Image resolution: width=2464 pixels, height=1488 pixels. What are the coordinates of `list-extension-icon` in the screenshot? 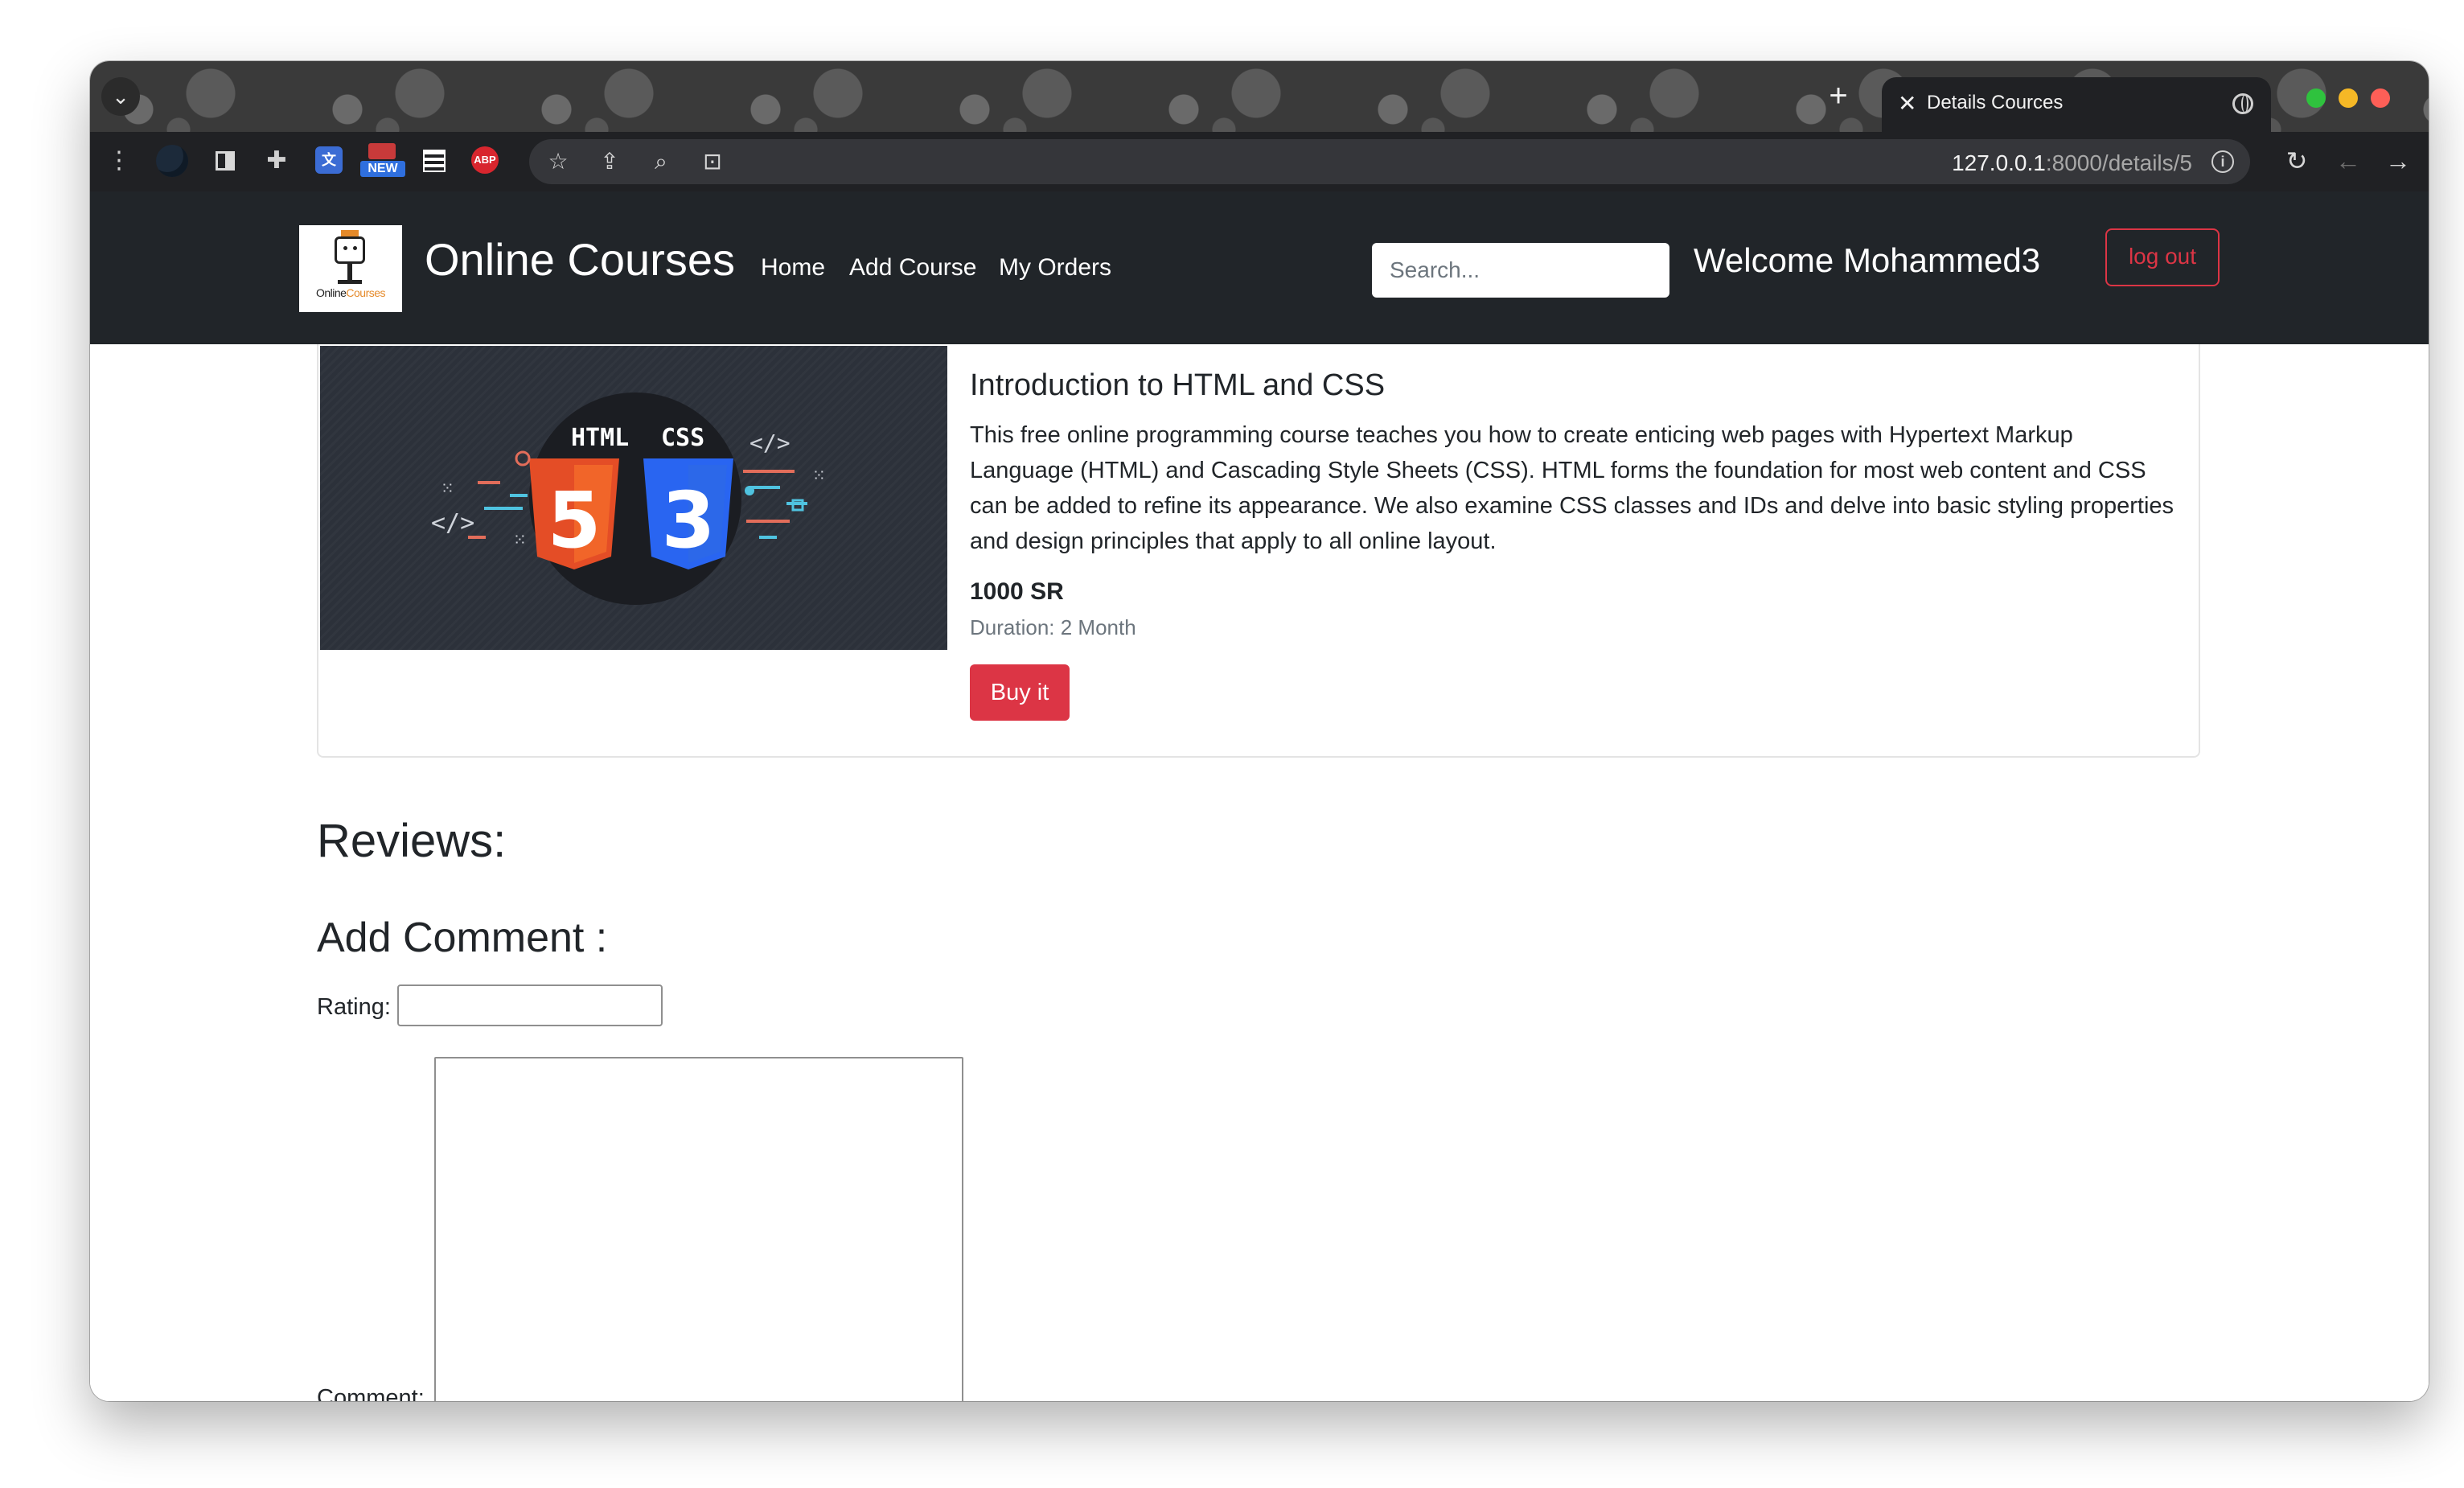 It's located at (434, 161).